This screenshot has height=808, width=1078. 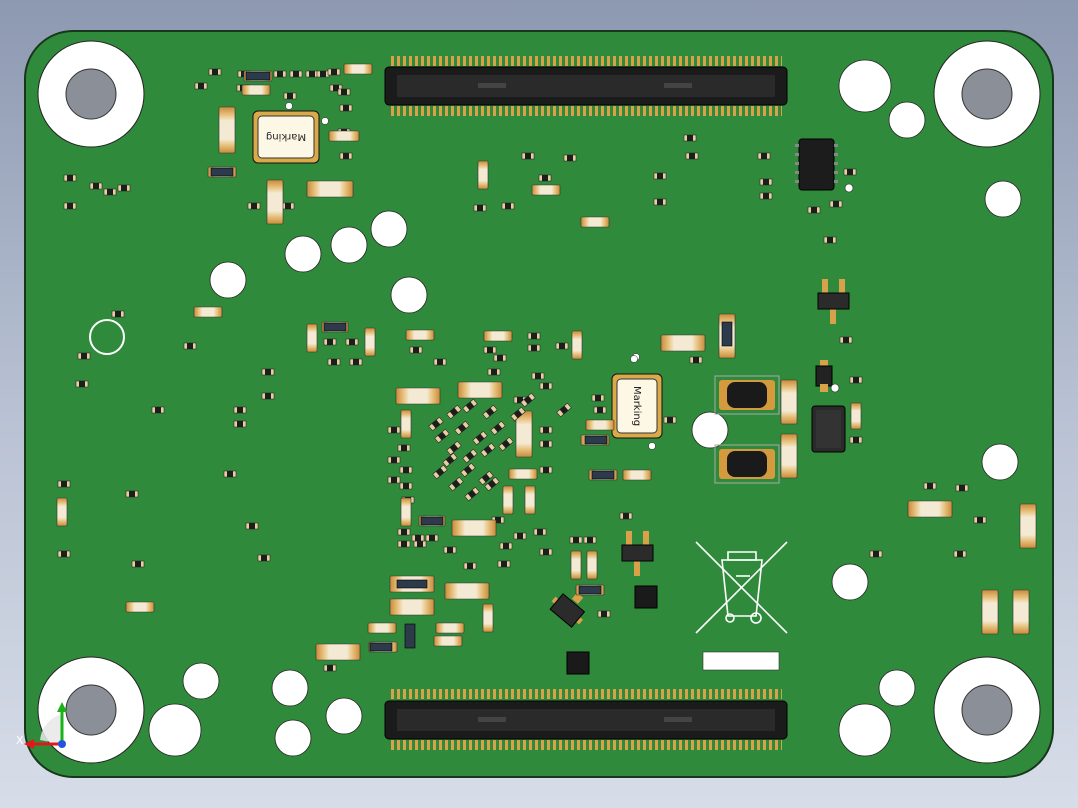 What do you see at coordinates (20, 740) in the screenshot?
I see `axis-x-label: X` at bounding box center [20, 740].